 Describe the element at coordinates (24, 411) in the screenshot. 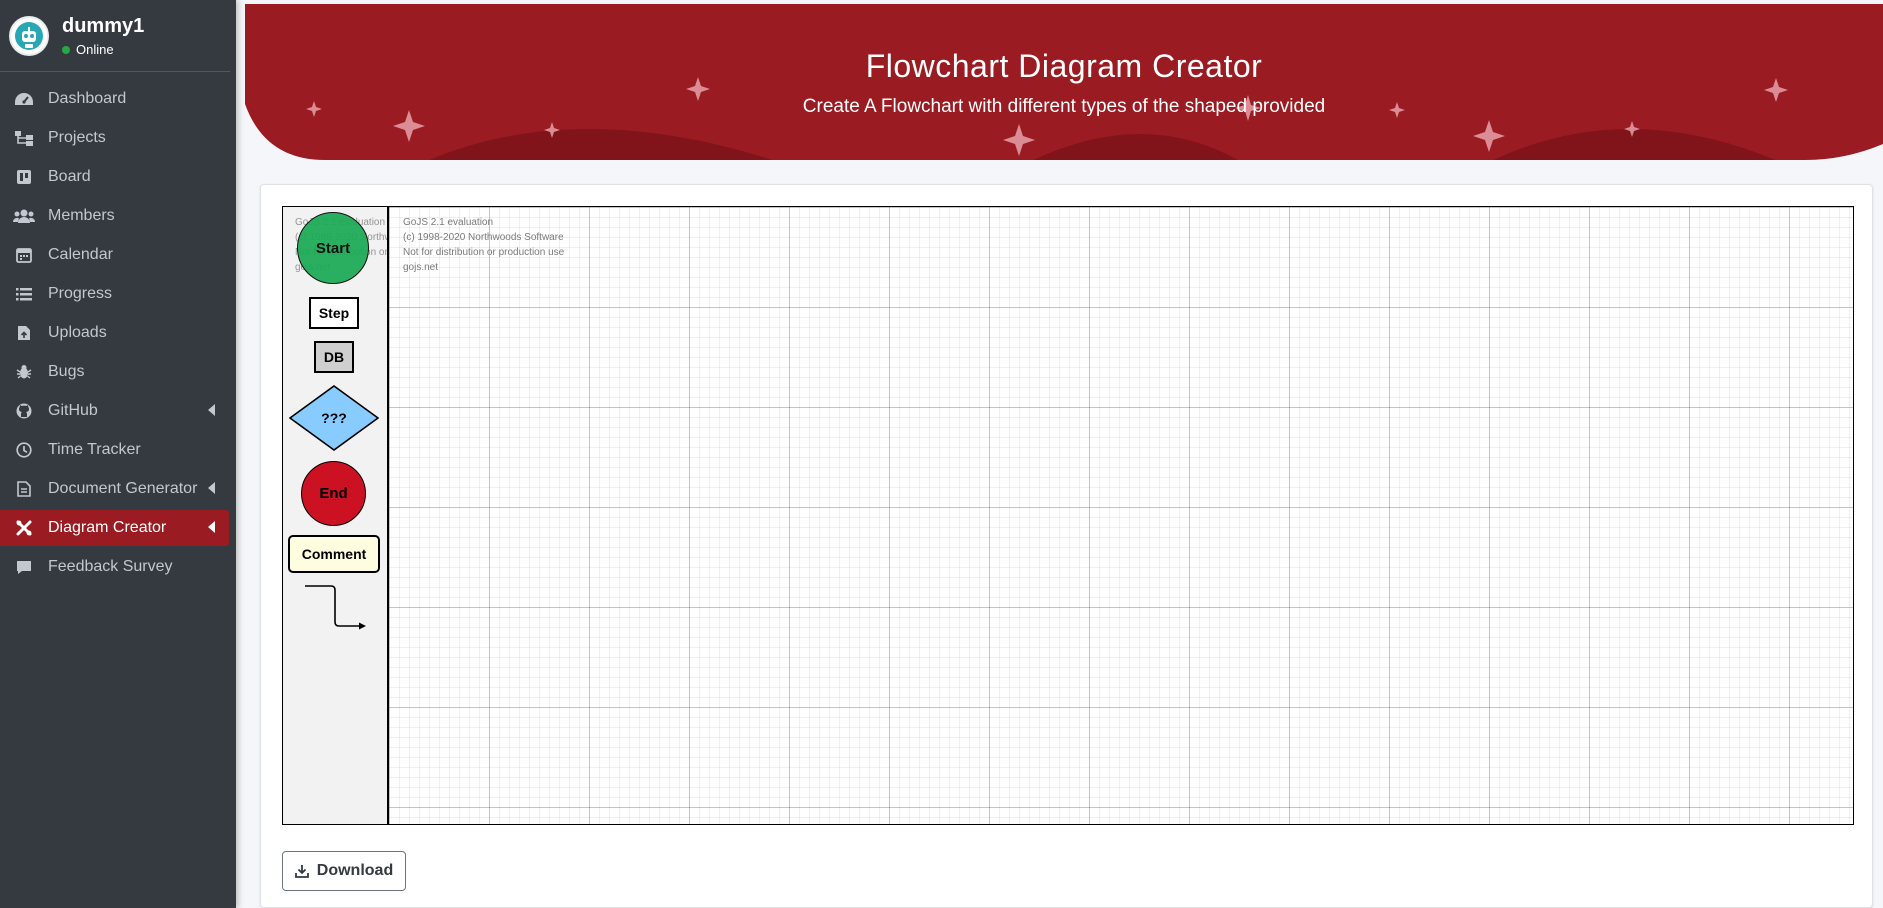

I see `github-icon` at that location.